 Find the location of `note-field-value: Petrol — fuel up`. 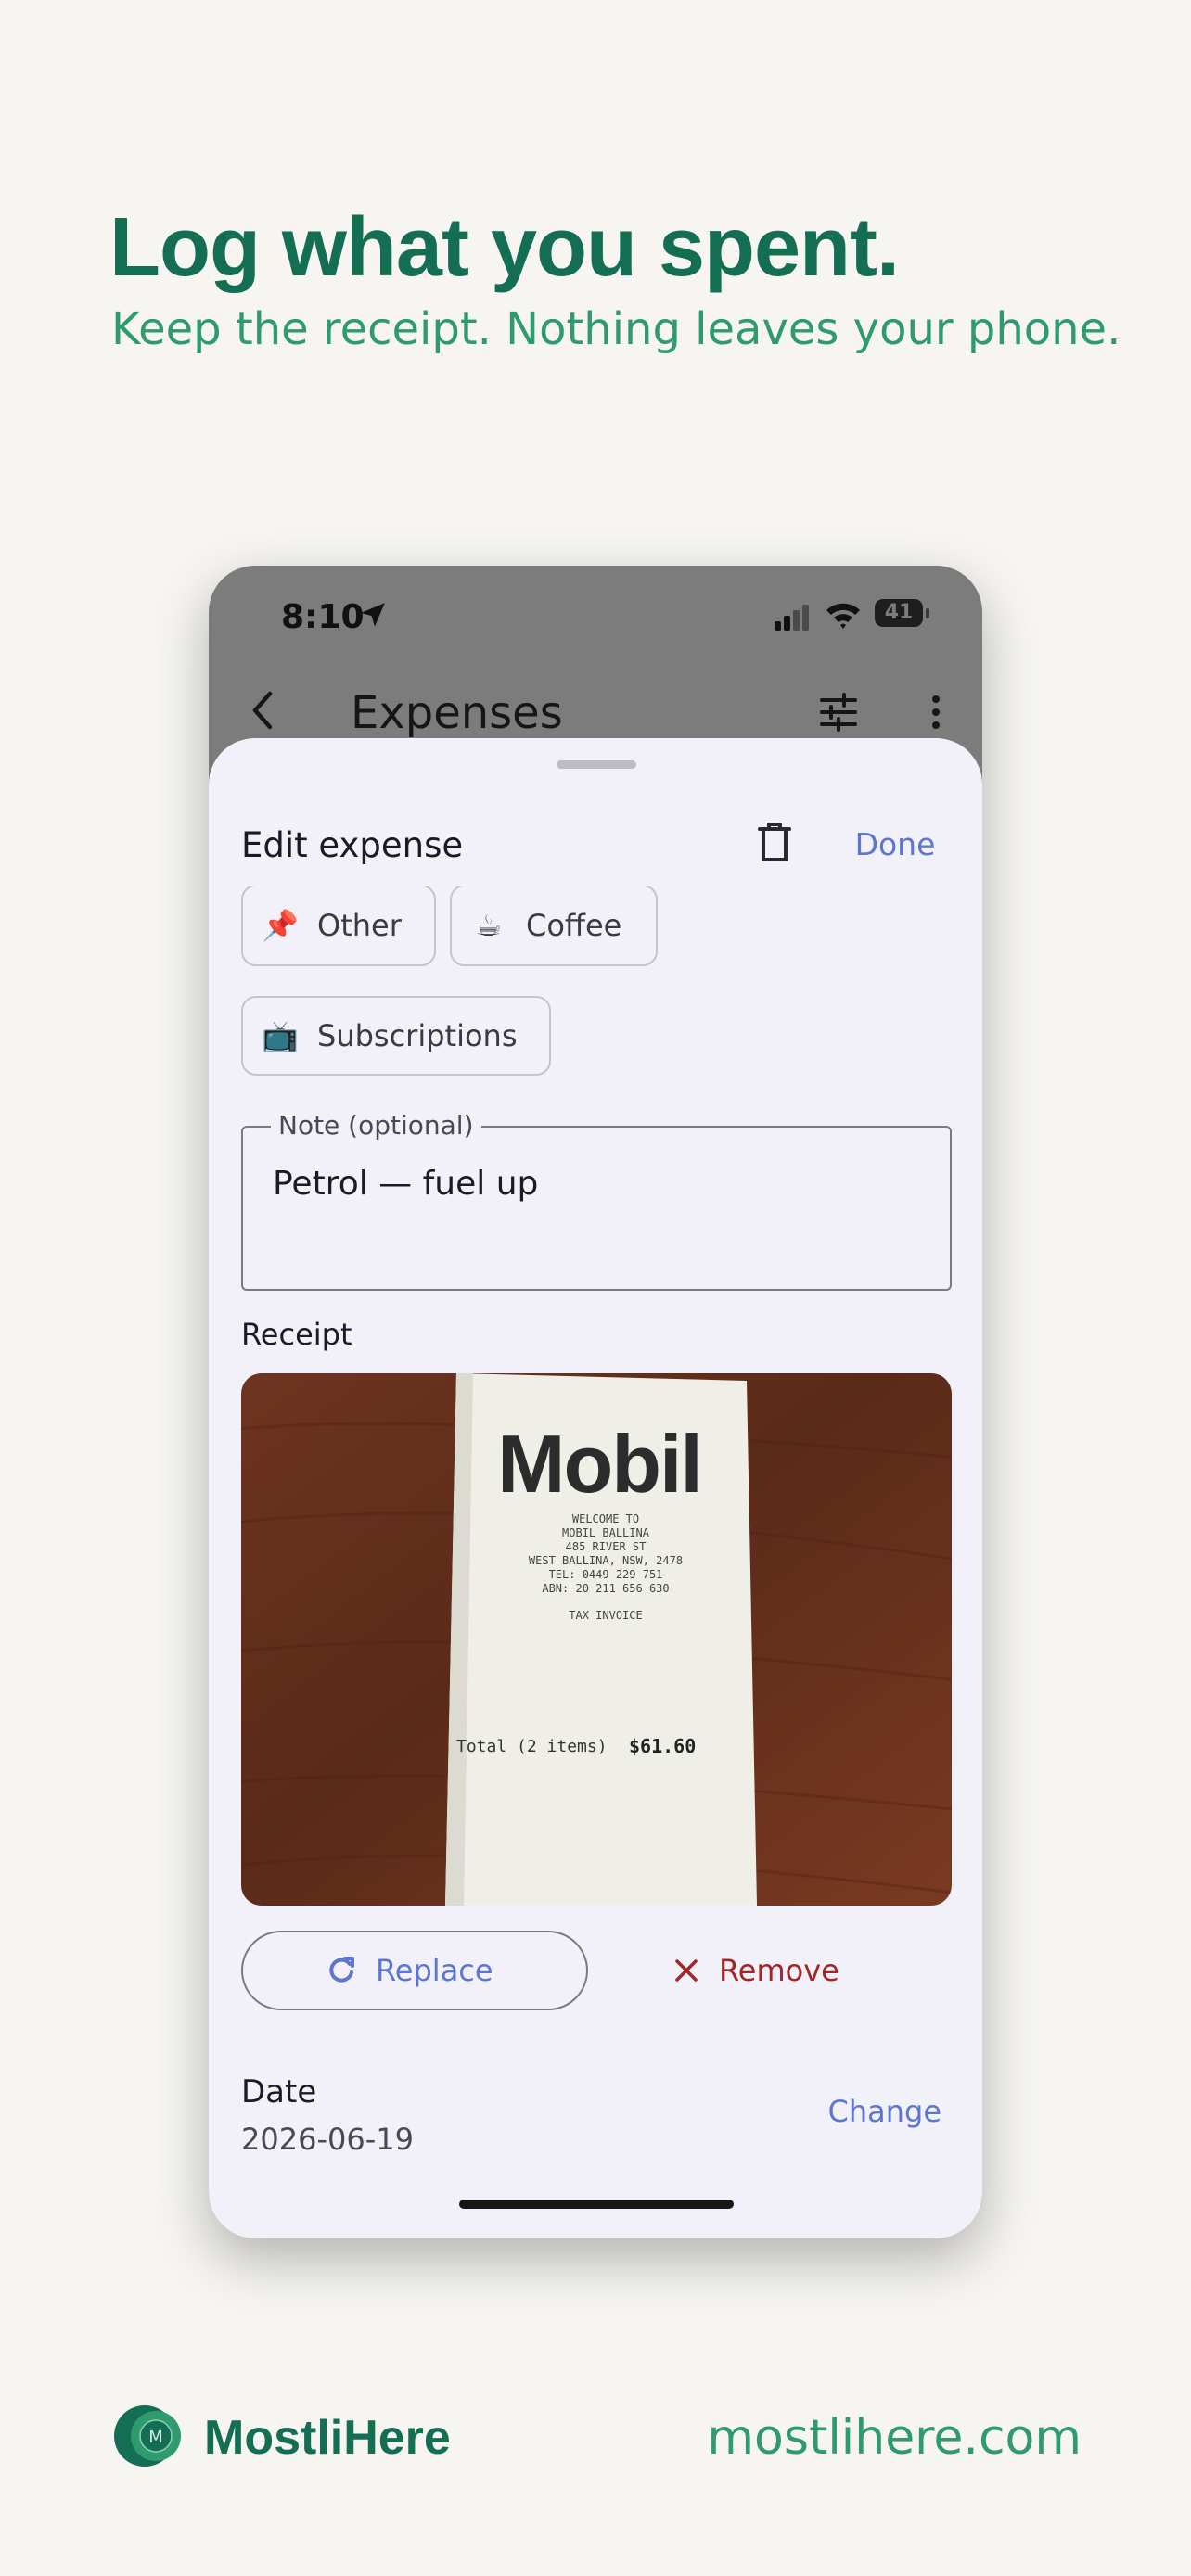

note-field-value: Petrol — fuel up is located at coordinates (405, 1184).